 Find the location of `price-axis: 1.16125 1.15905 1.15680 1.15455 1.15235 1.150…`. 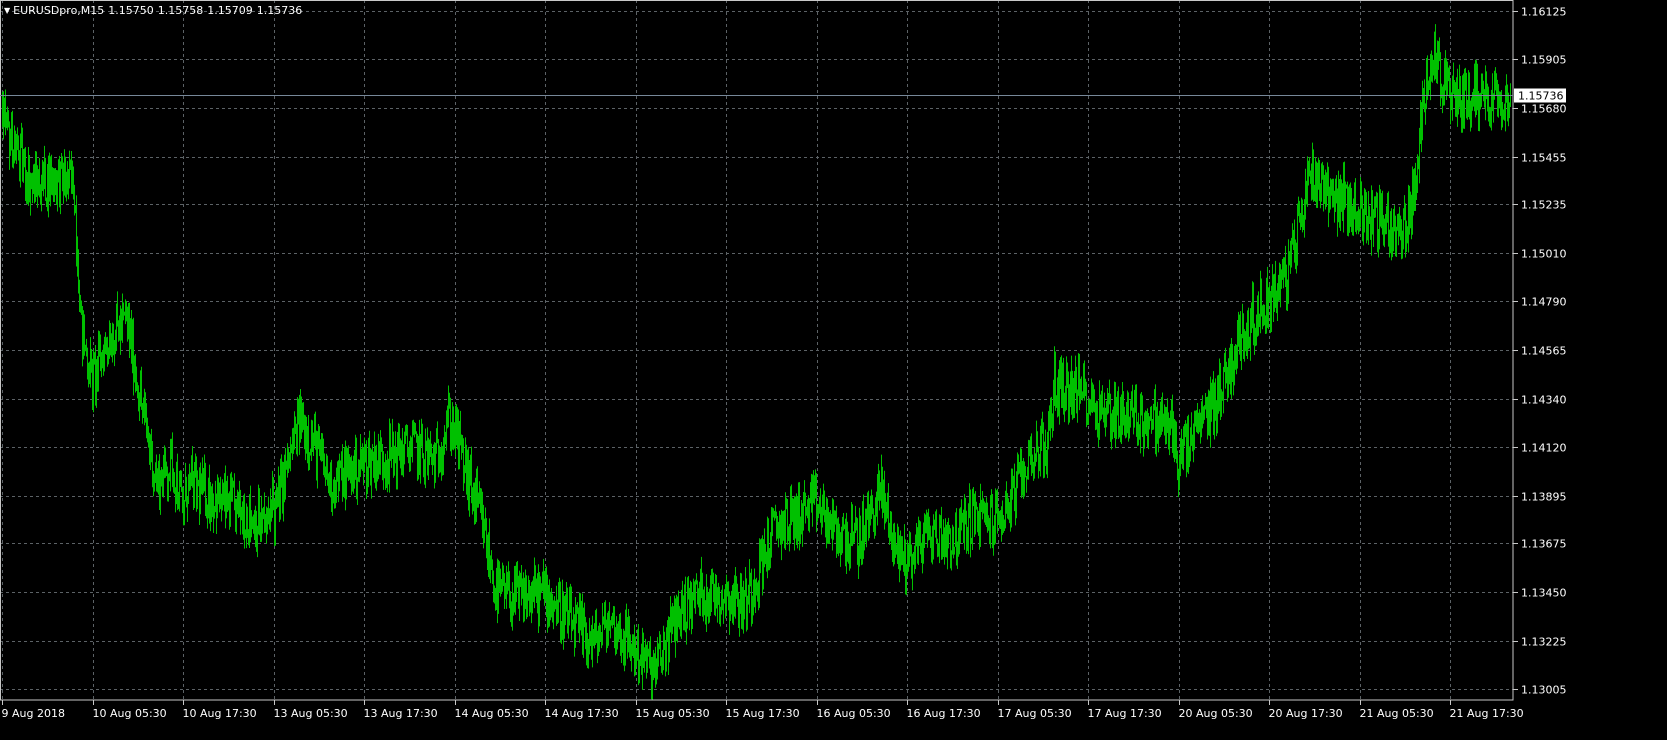

price-axis: 1.16125 1.15905 1.15680 1.15455 1.15235 1.150… is located at coordinates (1540, 351).